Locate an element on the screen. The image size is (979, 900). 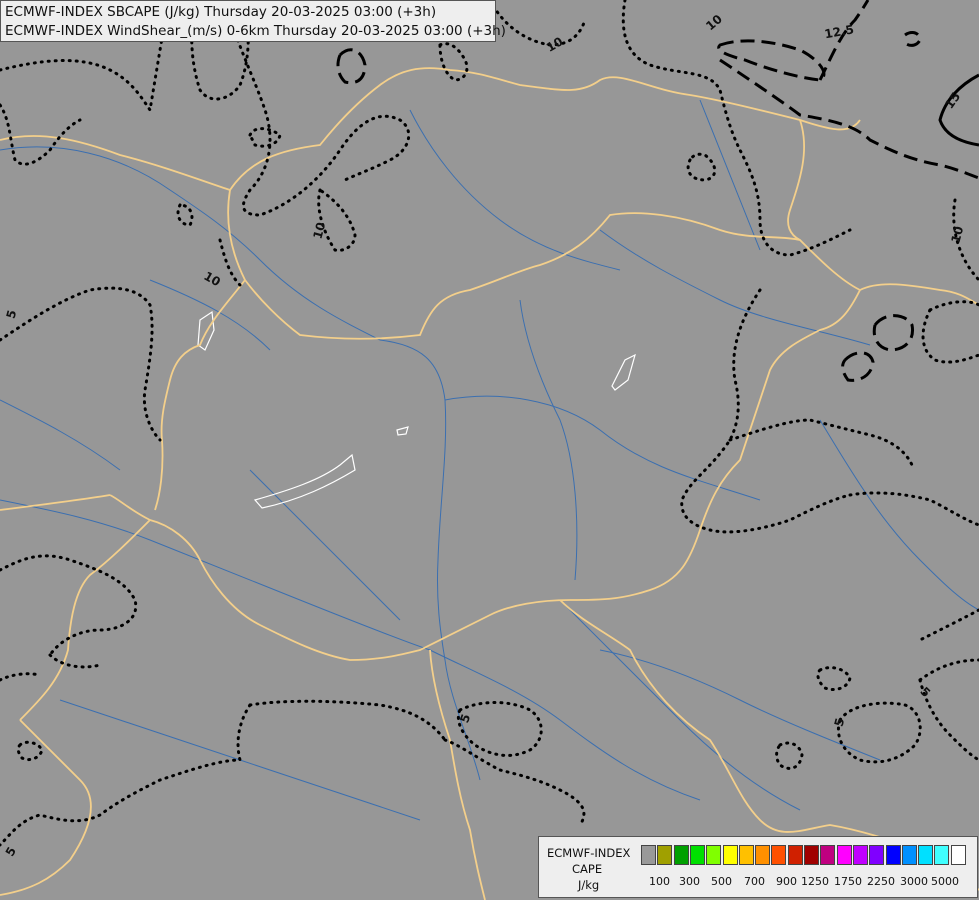
legend-tick-label: 3000 is located at coordinates (914, 881).